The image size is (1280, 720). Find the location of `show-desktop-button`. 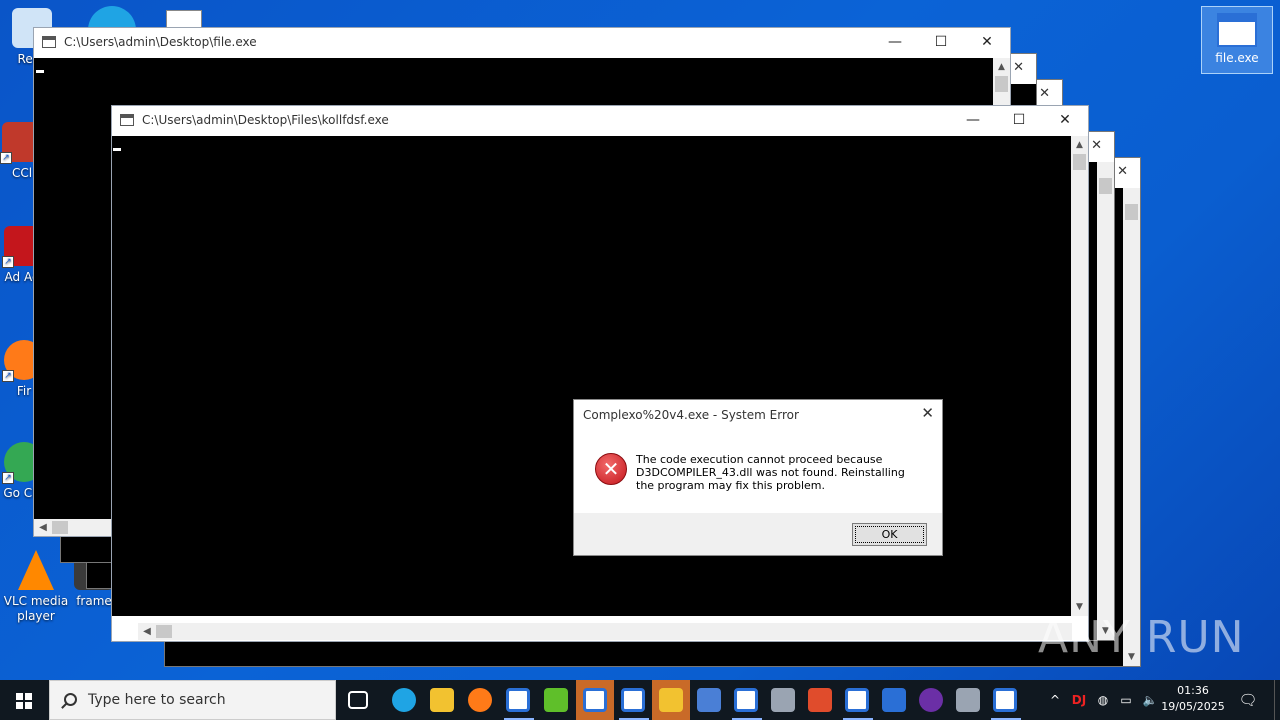

show-desktop-button is located at coordinates (1277, 700).